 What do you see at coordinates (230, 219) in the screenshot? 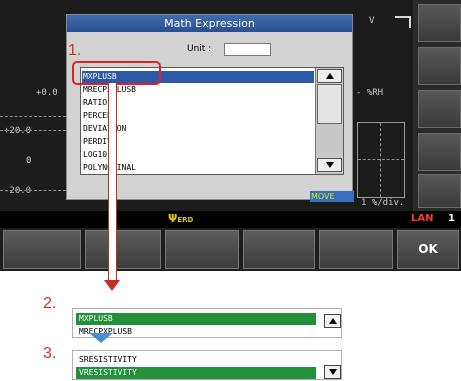
I see `status-bar: ΨERD LAN 1` at bounding box center [230, 219].